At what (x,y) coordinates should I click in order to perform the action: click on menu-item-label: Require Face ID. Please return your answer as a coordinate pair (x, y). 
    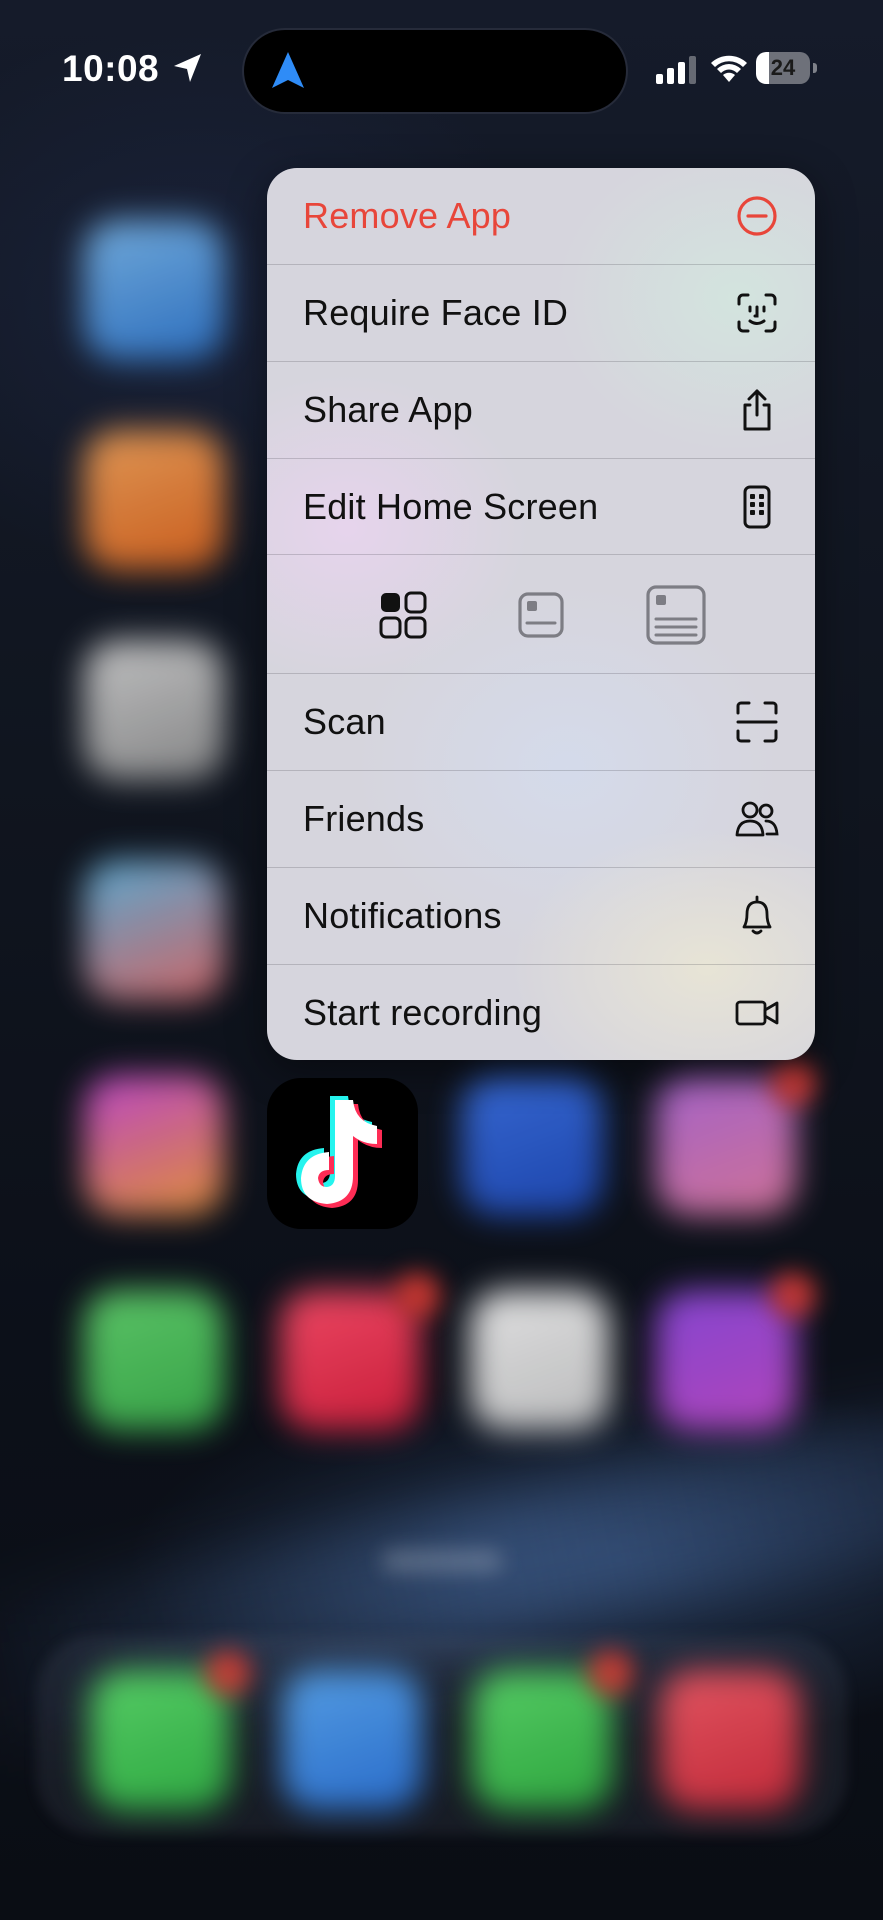
    Looking at the image, I should click on (436, 312).